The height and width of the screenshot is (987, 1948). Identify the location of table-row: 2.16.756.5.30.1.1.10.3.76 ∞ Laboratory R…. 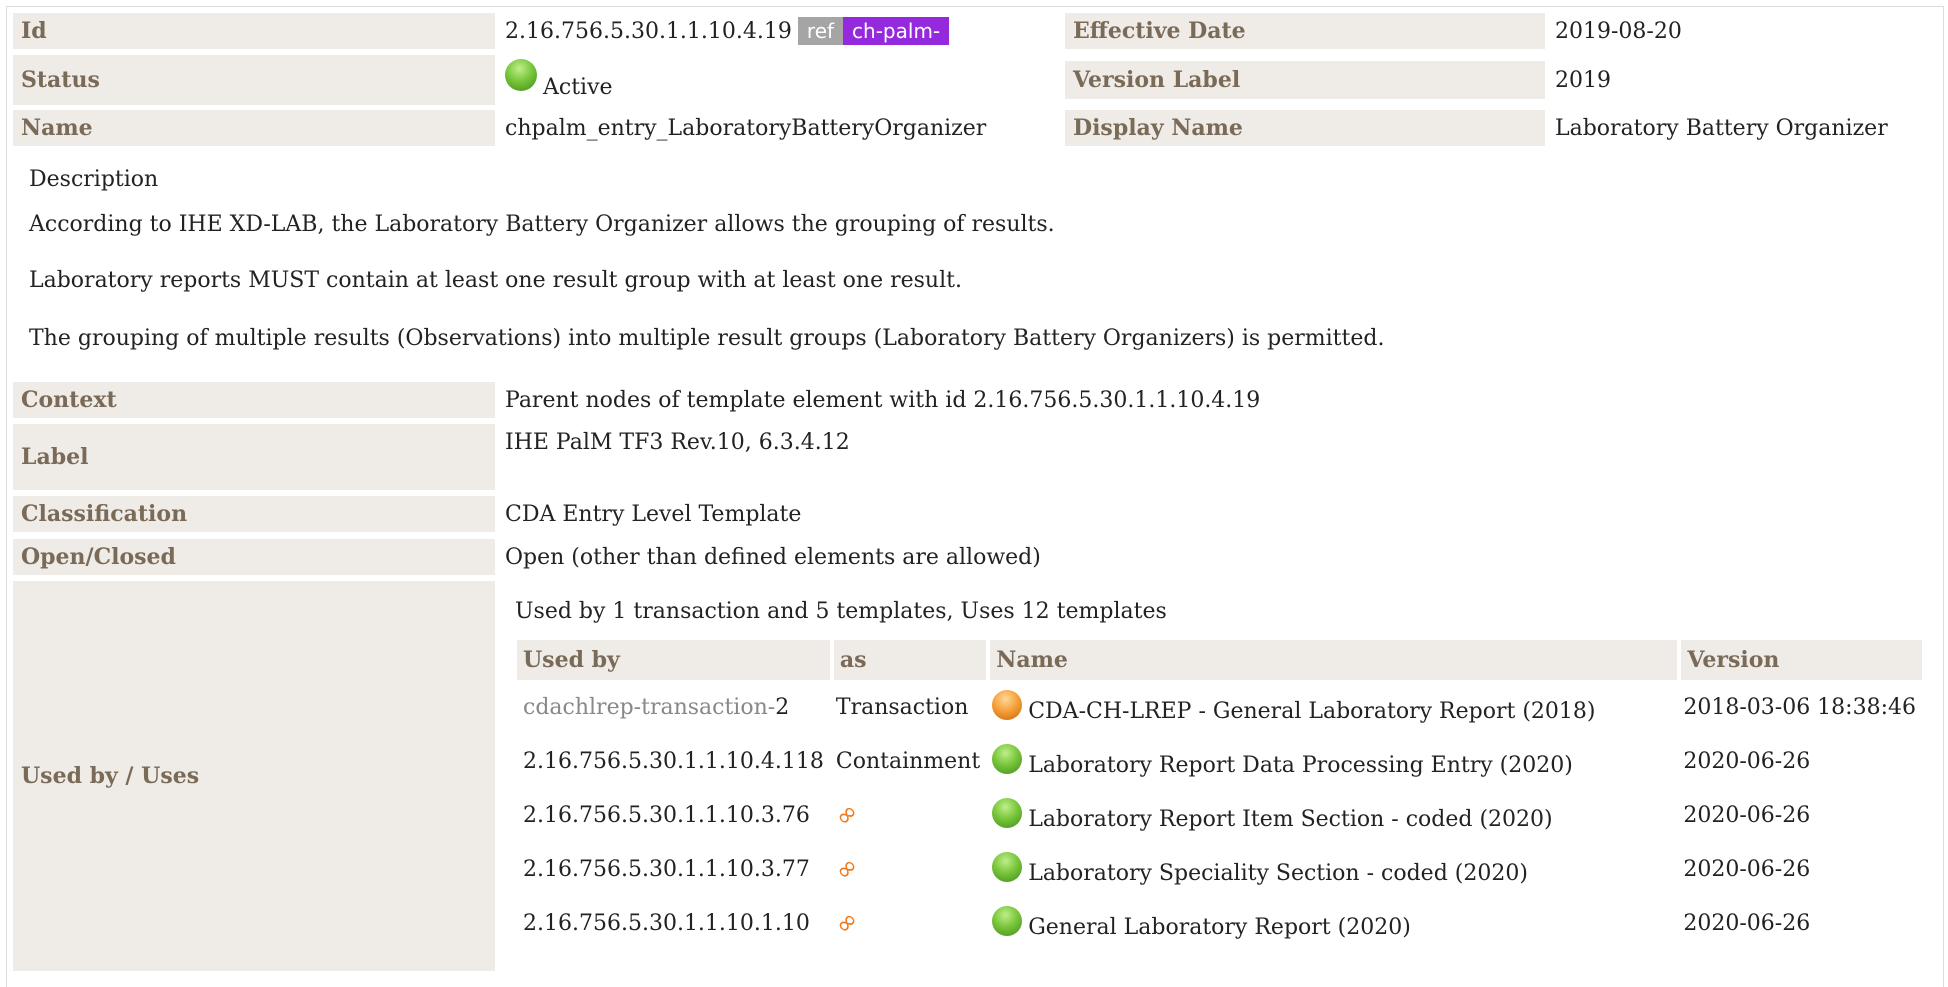
(1219, 815).